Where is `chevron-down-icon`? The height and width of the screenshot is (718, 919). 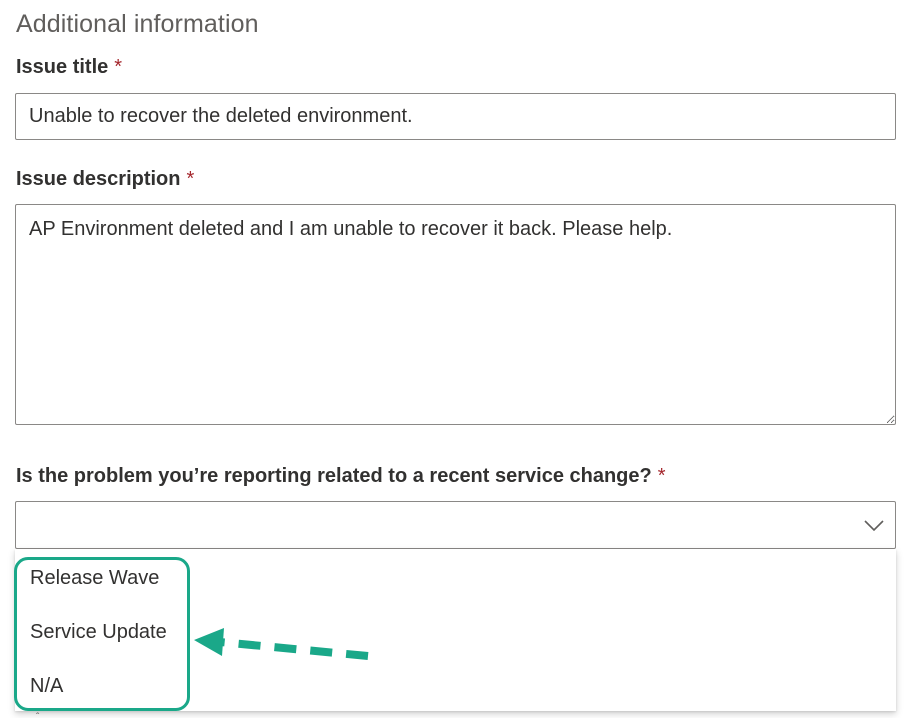 chevron-down-icon is located at coordinates (874, 525).